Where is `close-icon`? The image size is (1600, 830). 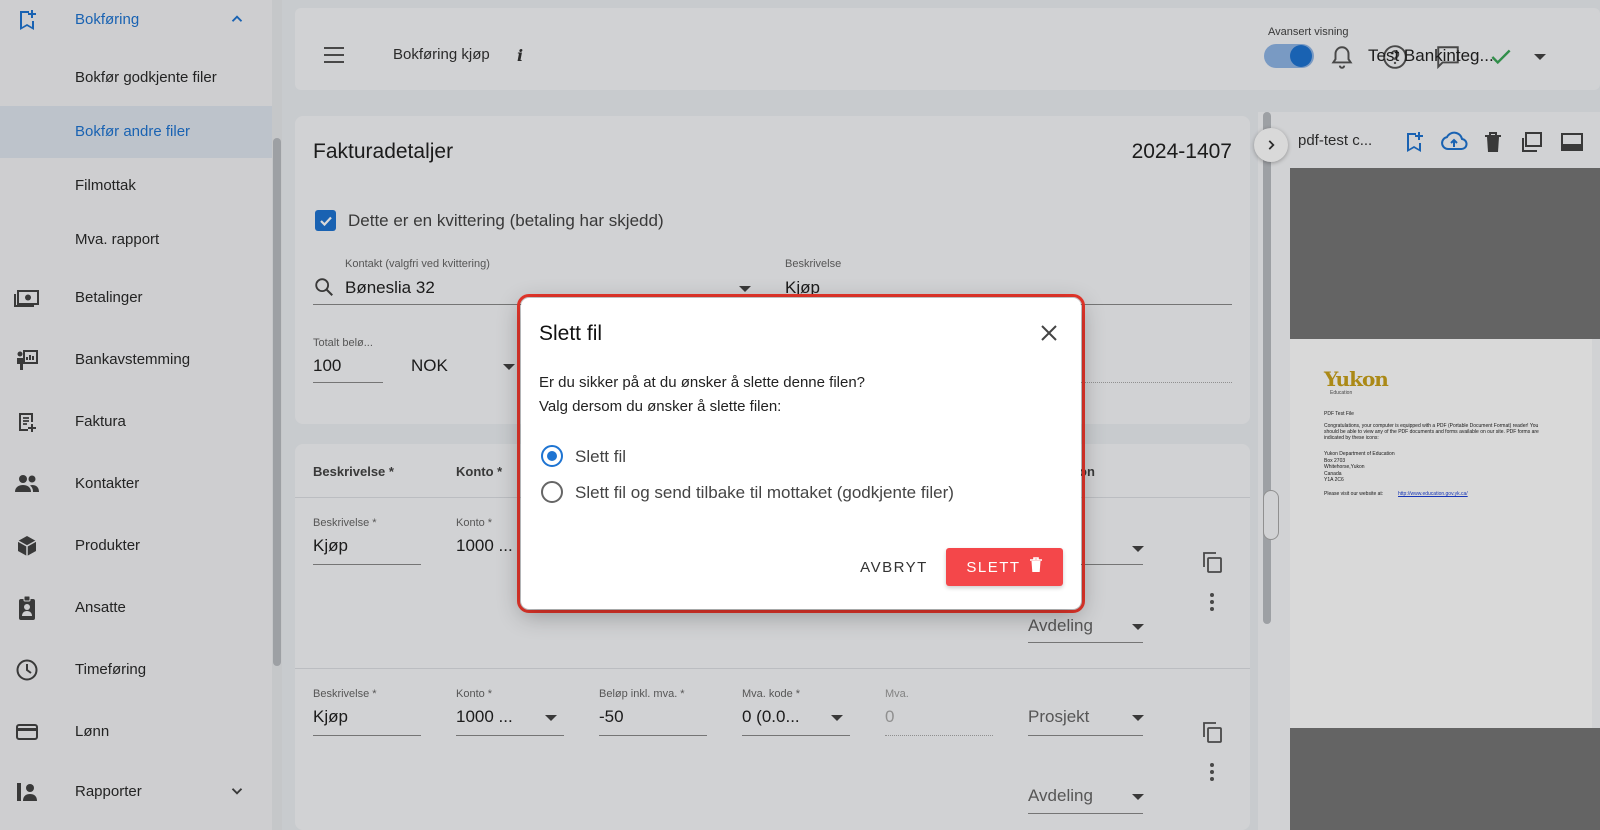 close-icon is located at coordinates (1049, 333).